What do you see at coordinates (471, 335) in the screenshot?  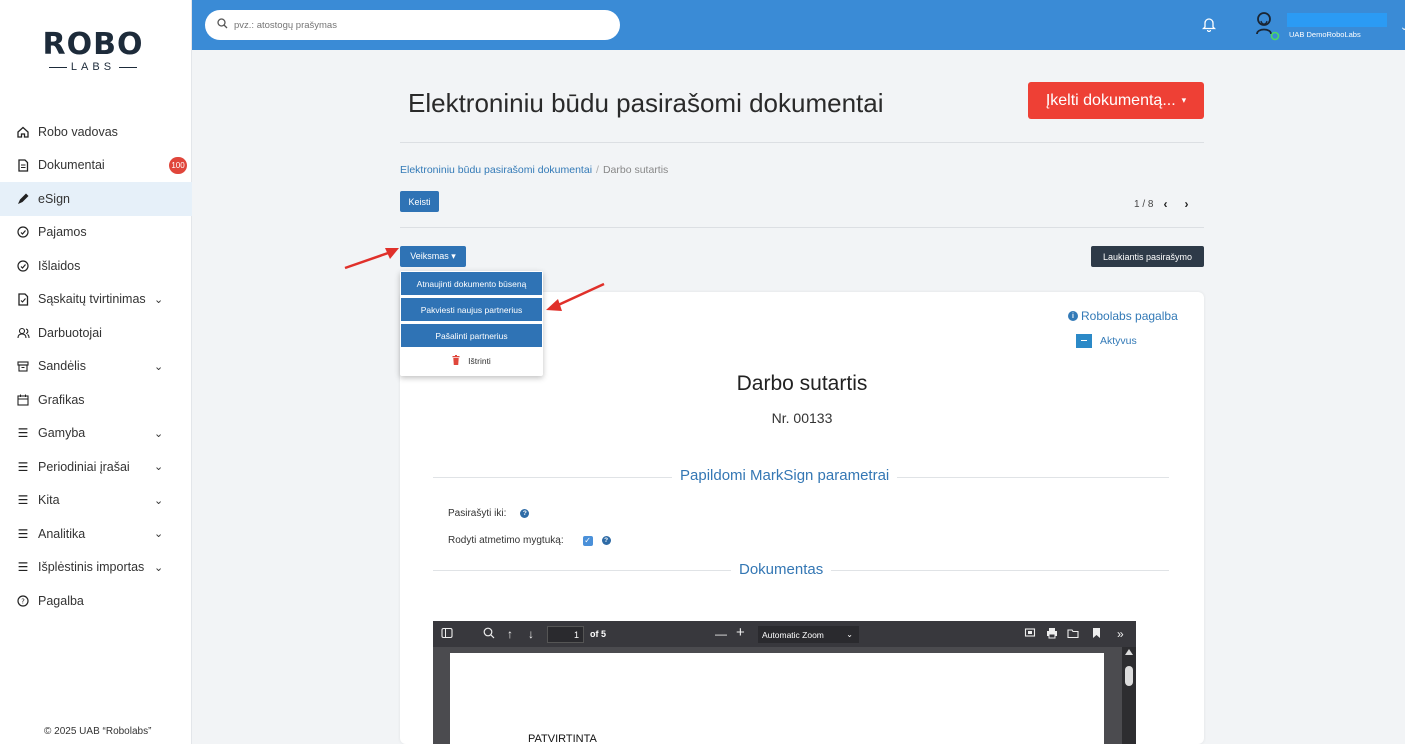 I see `menu-item-remove-partners: Pašalinti partnerius` at bounding box center [471, 335].